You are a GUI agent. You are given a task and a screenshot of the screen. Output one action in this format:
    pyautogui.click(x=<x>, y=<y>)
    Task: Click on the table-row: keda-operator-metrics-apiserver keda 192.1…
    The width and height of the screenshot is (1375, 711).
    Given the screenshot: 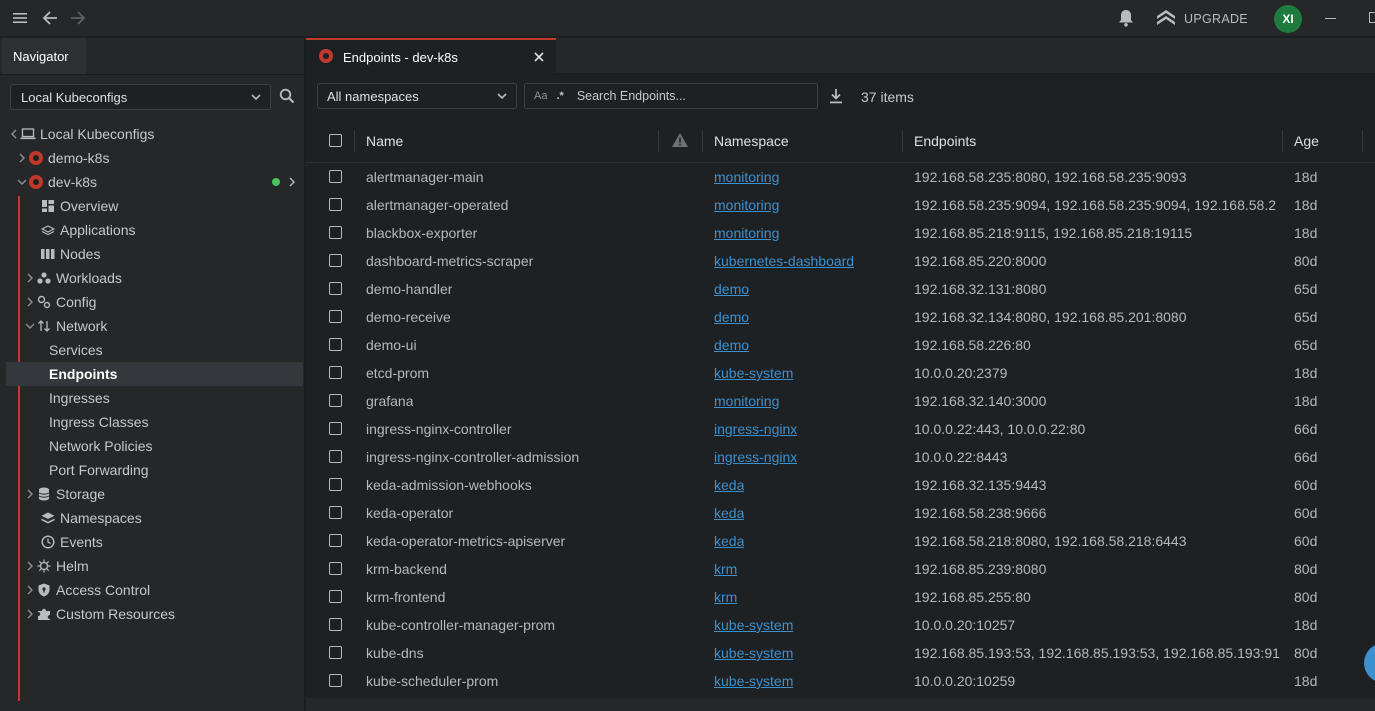 What is the action you would take?
    pyautogui.click(x=840, y=541)
    